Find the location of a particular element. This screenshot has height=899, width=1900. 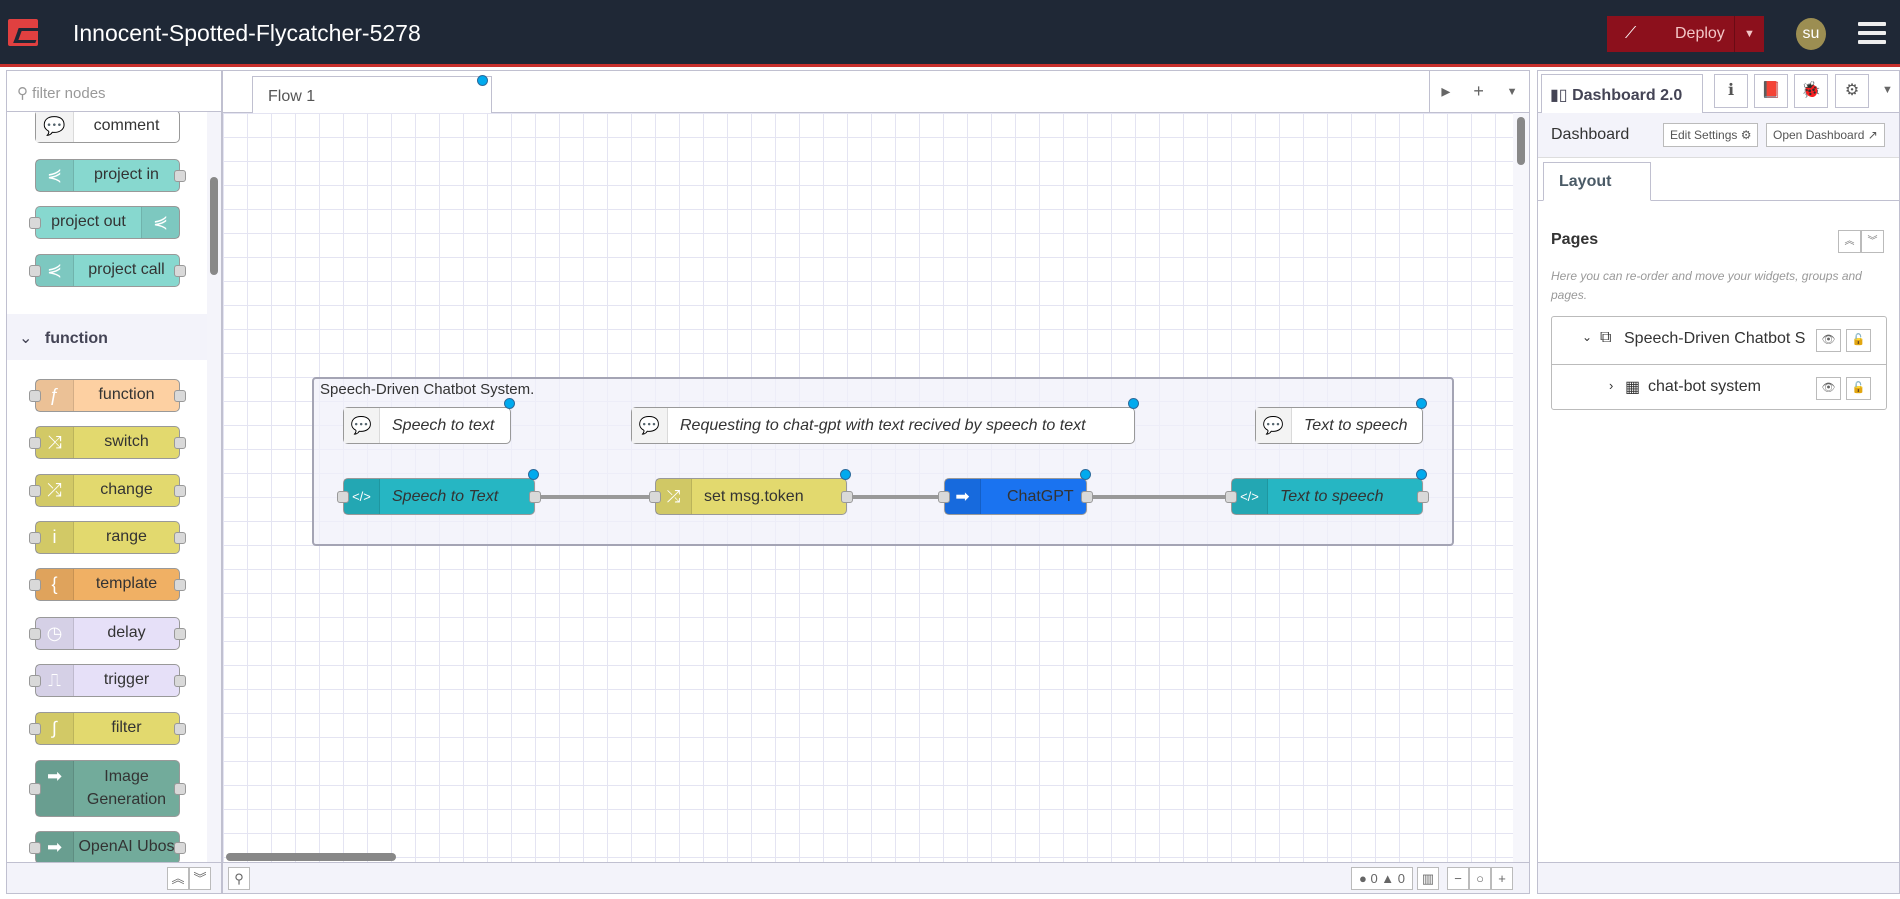

palette-node-project-call: ⋞ project call is located at coordinates (107, 270).